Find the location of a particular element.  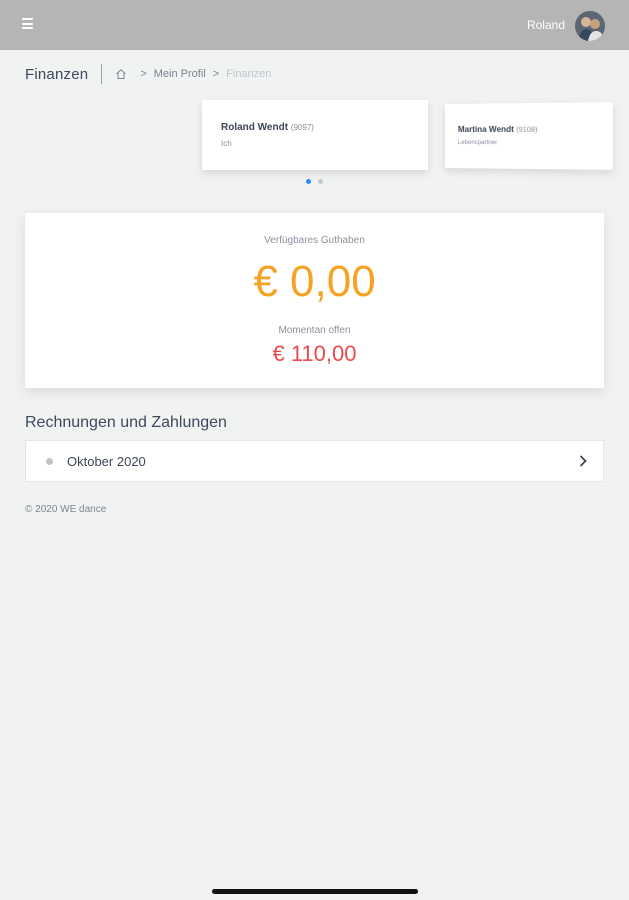

available-balance-amount: € 0,00 is located at coordinates (314, 282).